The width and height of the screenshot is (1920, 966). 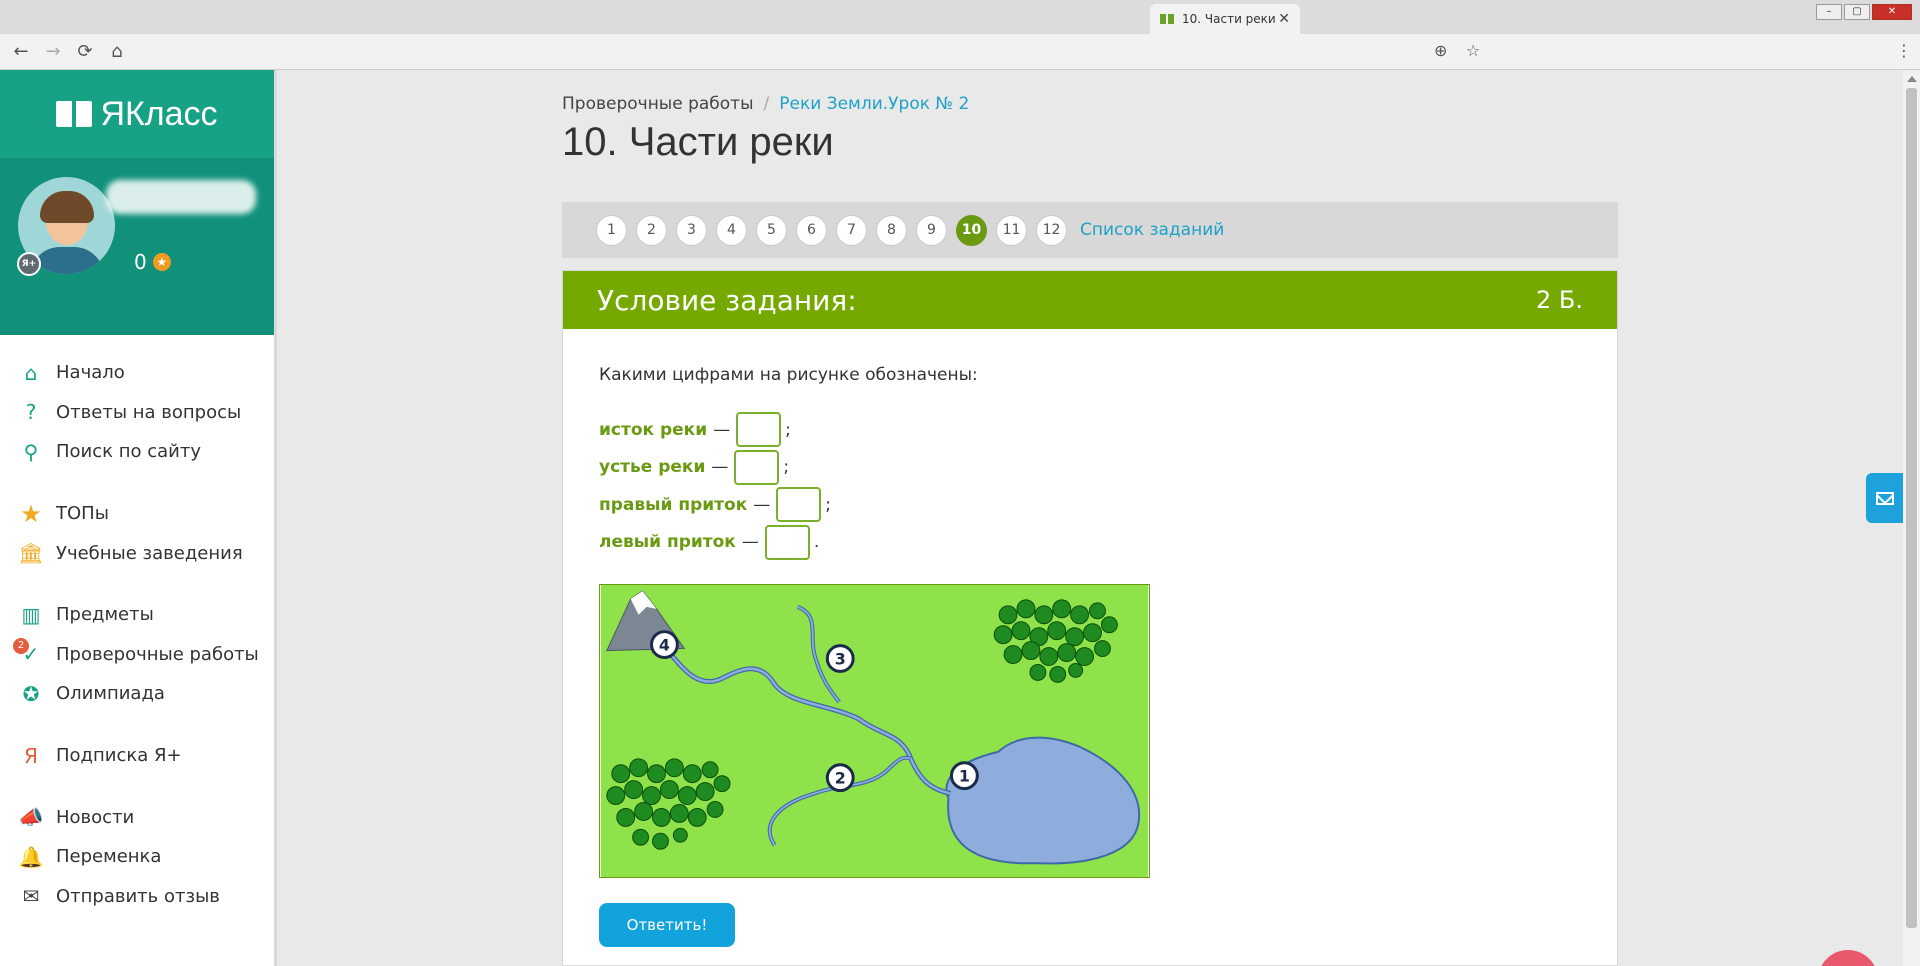 What do you see at coordinates (31, 513) in the screenshot?
I see `star-icon: ★` at bounding box center [31, 513].